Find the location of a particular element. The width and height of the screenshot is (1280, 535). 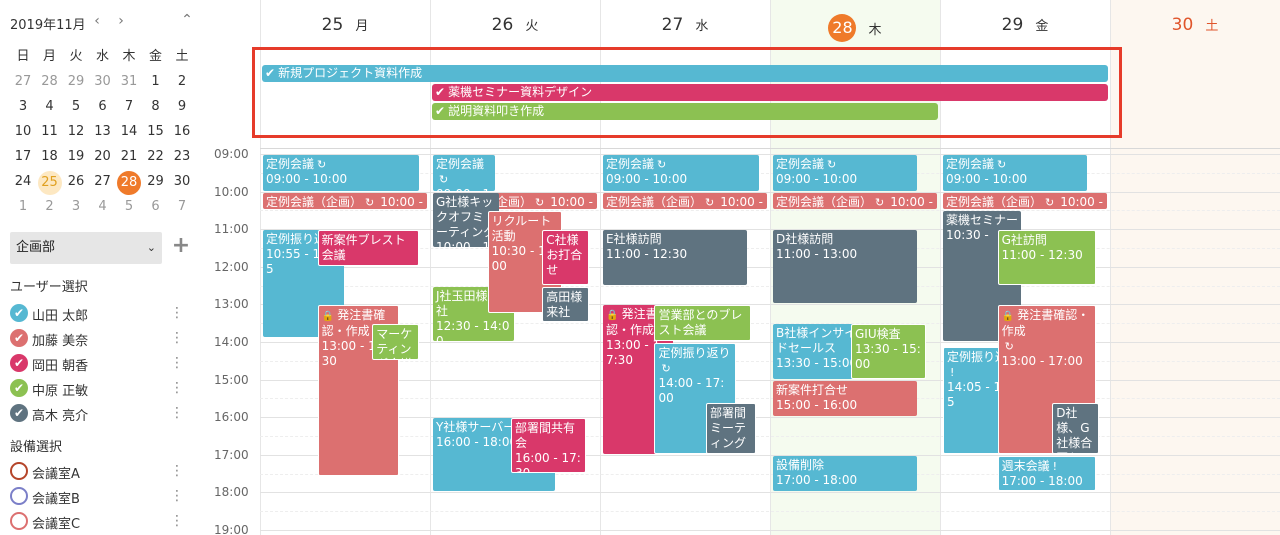

next-month-icon: › is located at coordinates (121, 22).